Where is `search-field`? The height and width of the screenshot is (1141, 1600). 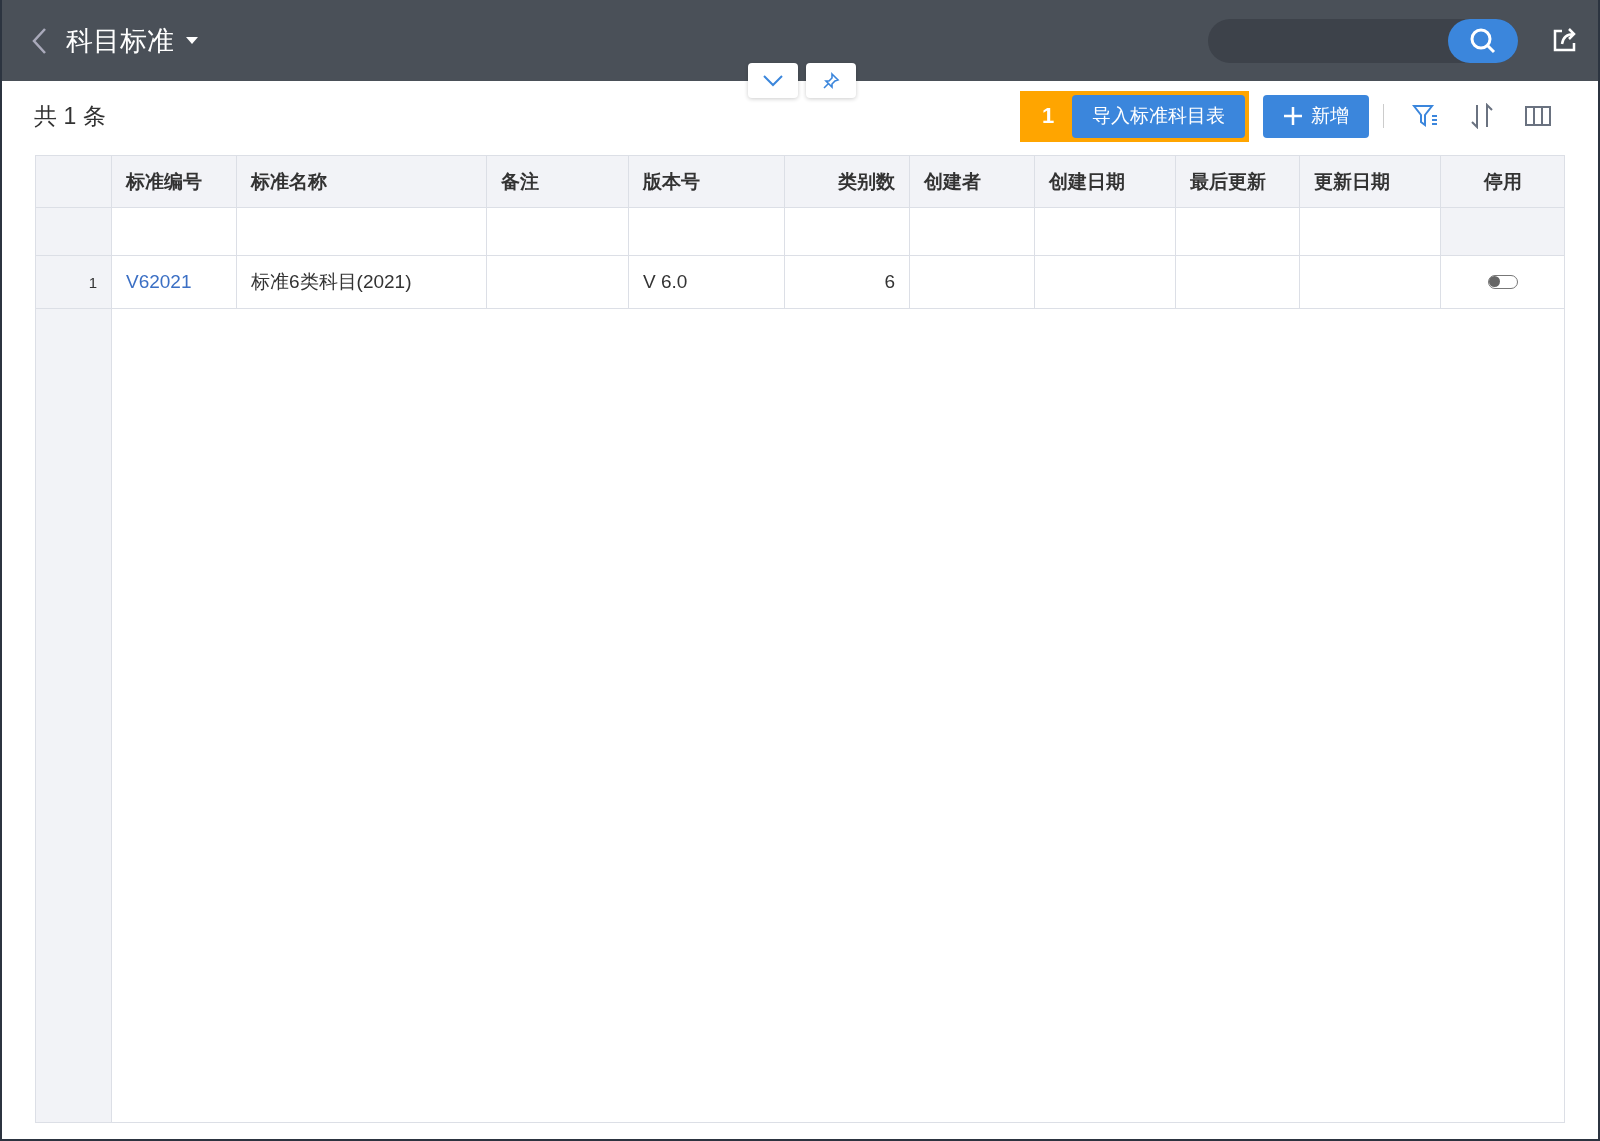 search-field is located at coordinates (1363, 40).